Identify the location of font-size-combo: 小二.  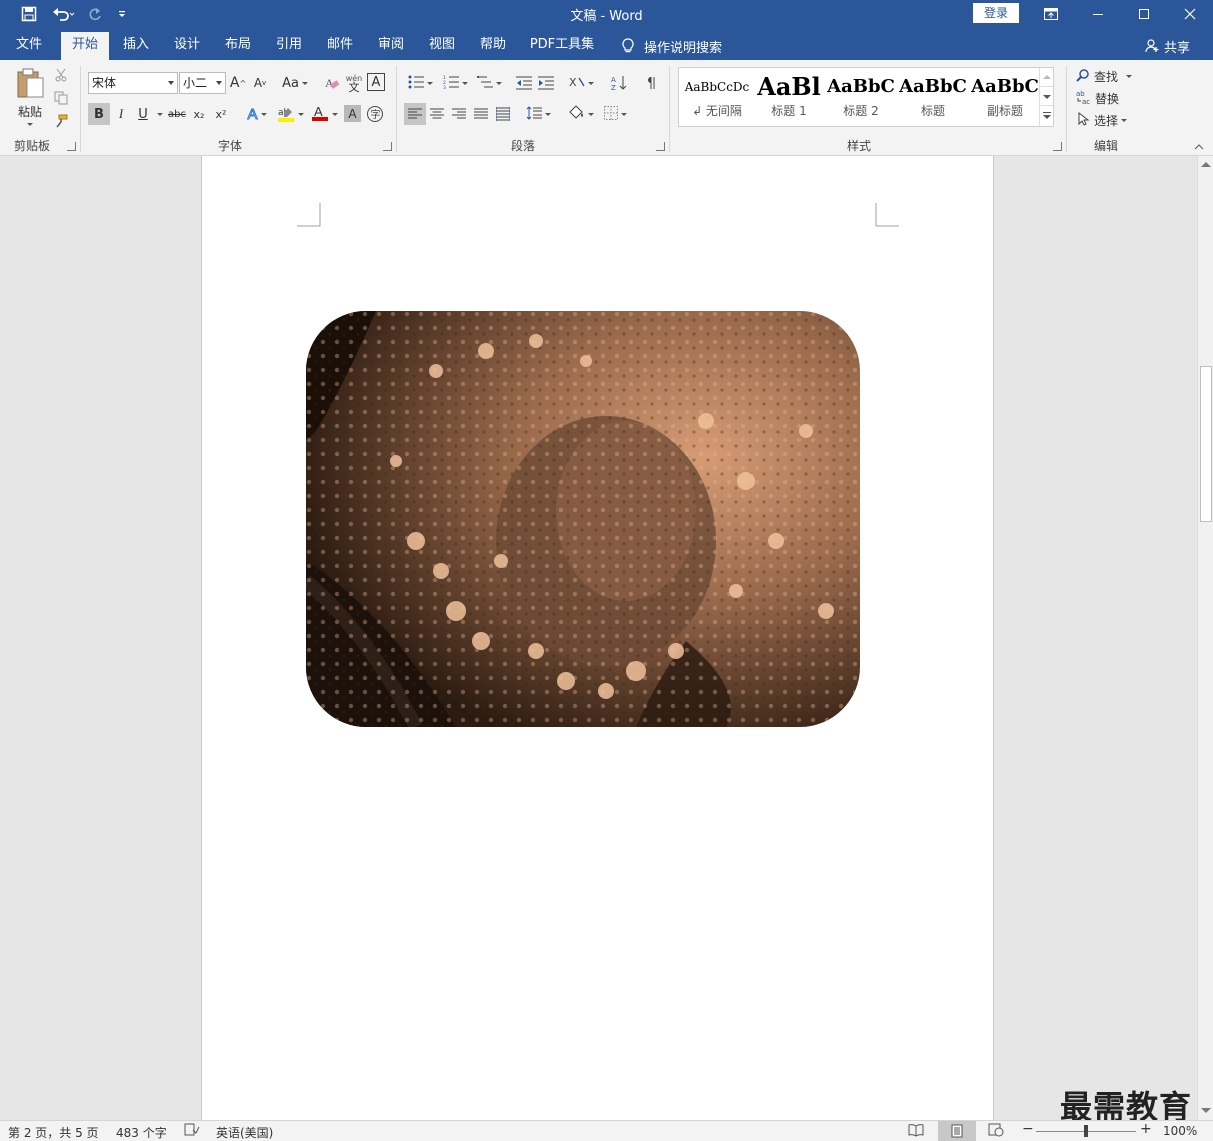
(202, 83).